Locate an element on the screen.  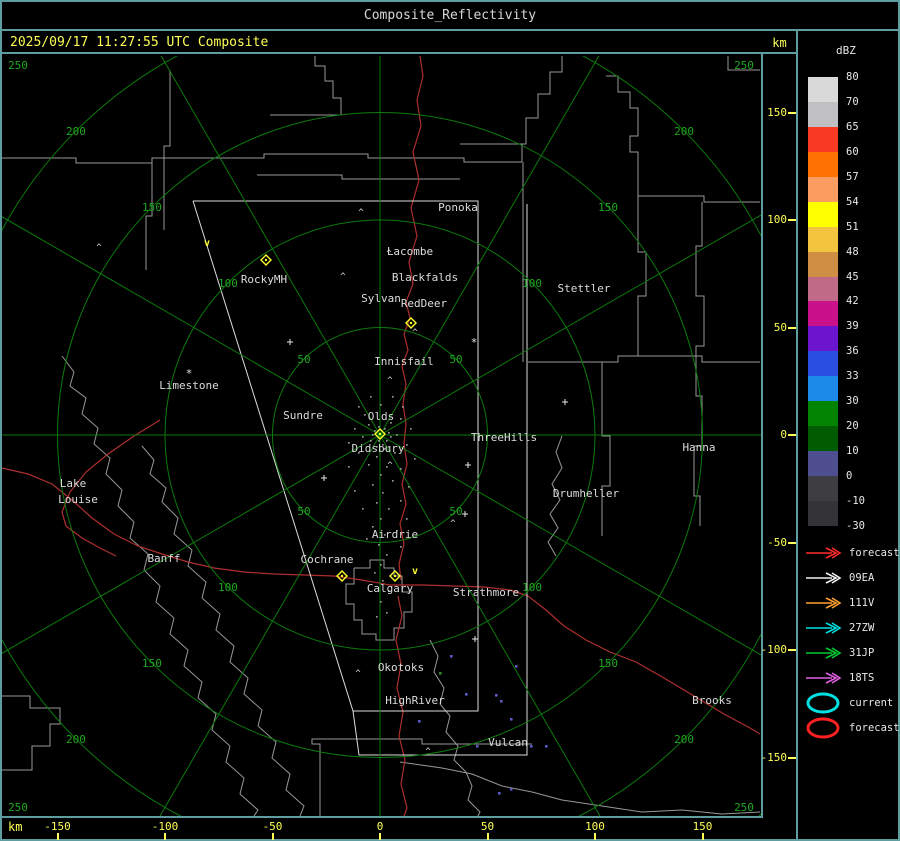
right-axis-tick is located at coordinates (792, 327).